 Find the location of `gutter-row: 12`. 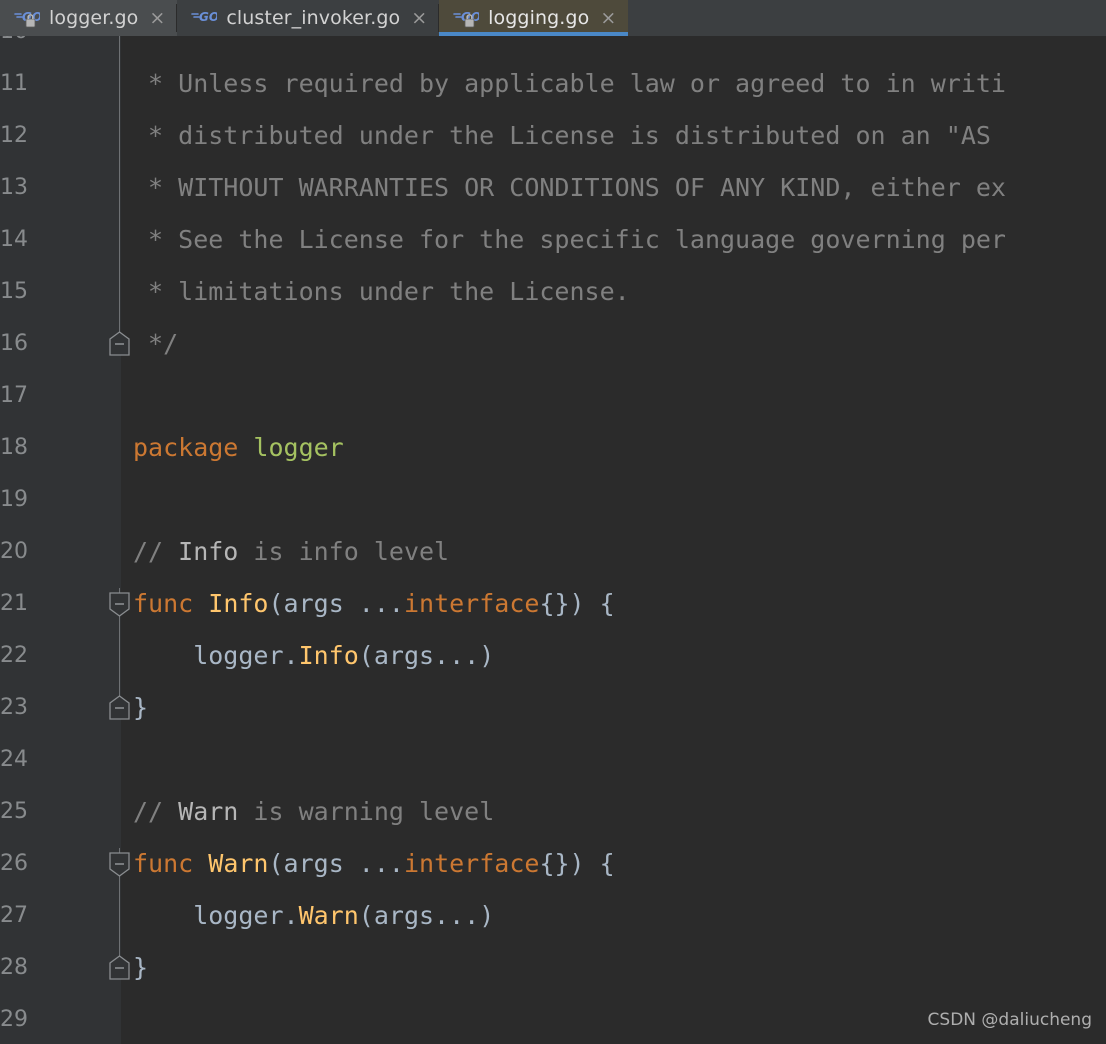

gutter-row: 12 is located at coordinates (60, 136).